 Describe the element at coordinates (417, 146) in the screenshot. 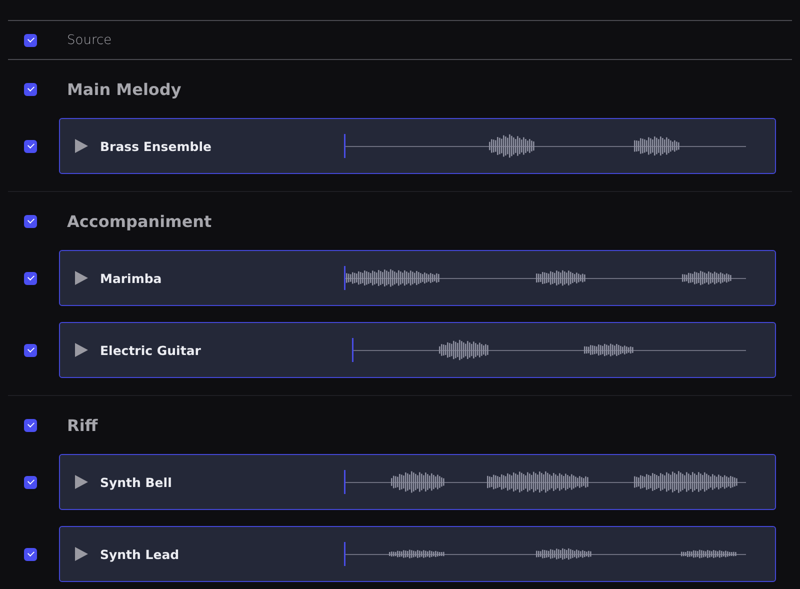

I see `track-card: Brass Ensemble` at that location.